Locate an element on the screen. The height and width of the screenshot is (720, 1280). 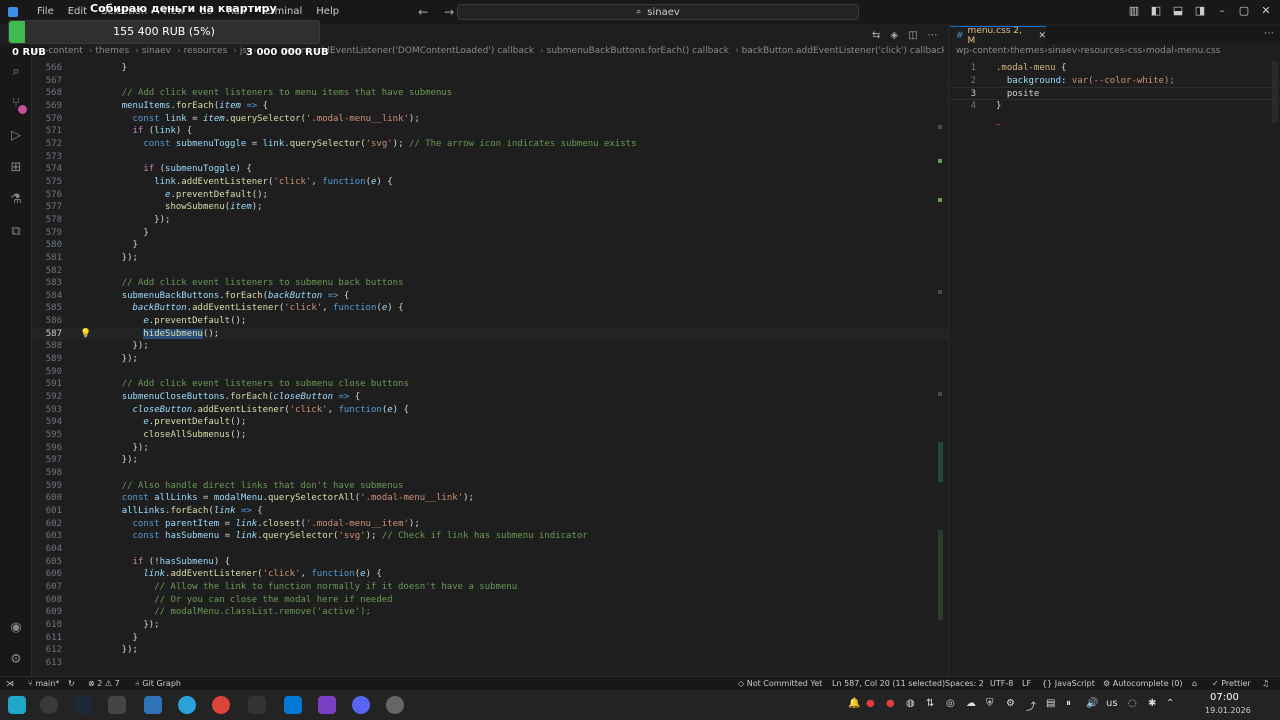
code-line: 574 if (submenuToggle) { is located at coordinates (490, 169).